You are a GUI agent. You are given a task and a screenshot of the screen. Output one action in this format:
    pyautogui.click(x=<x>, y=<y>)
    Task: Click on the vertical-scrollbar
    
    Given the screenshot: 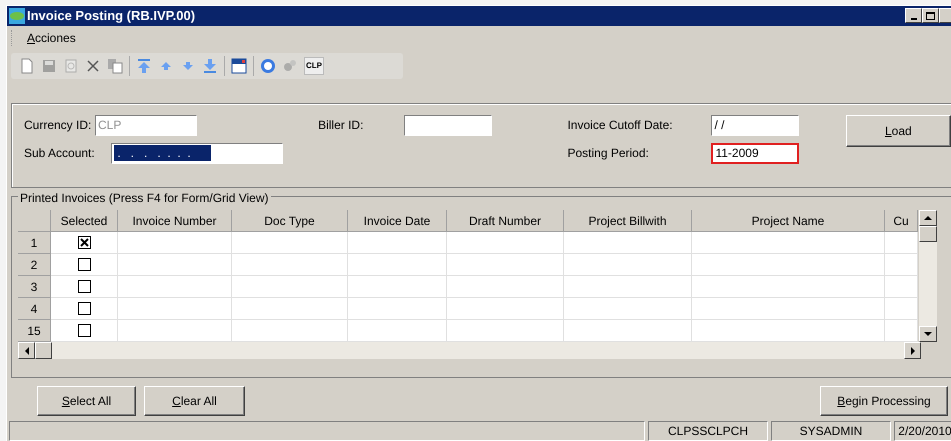 What is the action you would take?
    pyautogui.click(x=928, y=276)
    